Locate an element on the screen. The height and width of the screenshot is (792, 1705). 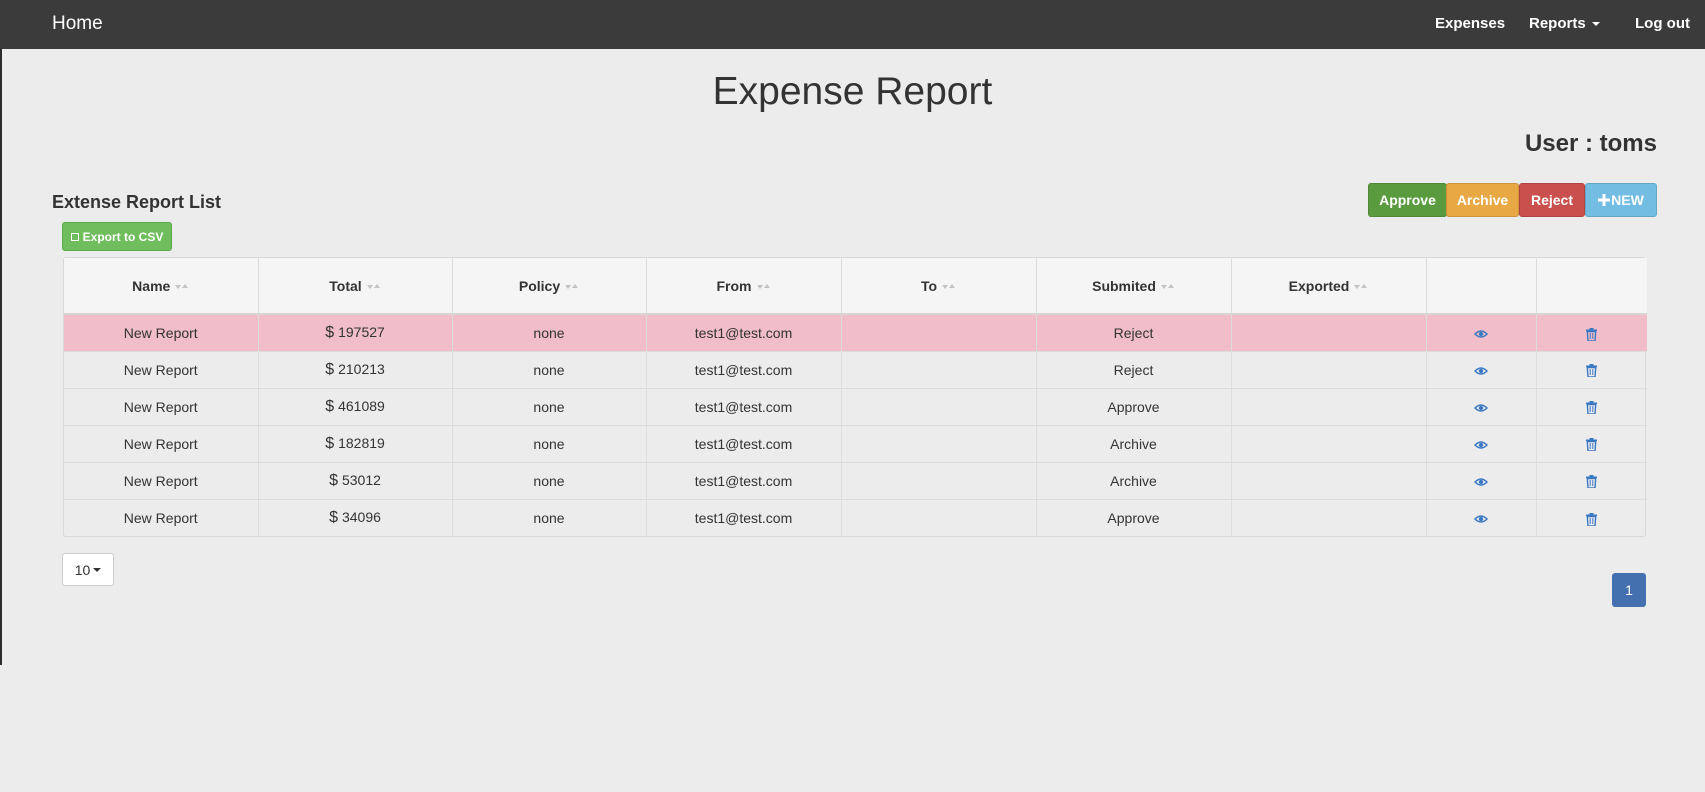
export-csv-label: Export to CSV is located at coordinates (123, 236).